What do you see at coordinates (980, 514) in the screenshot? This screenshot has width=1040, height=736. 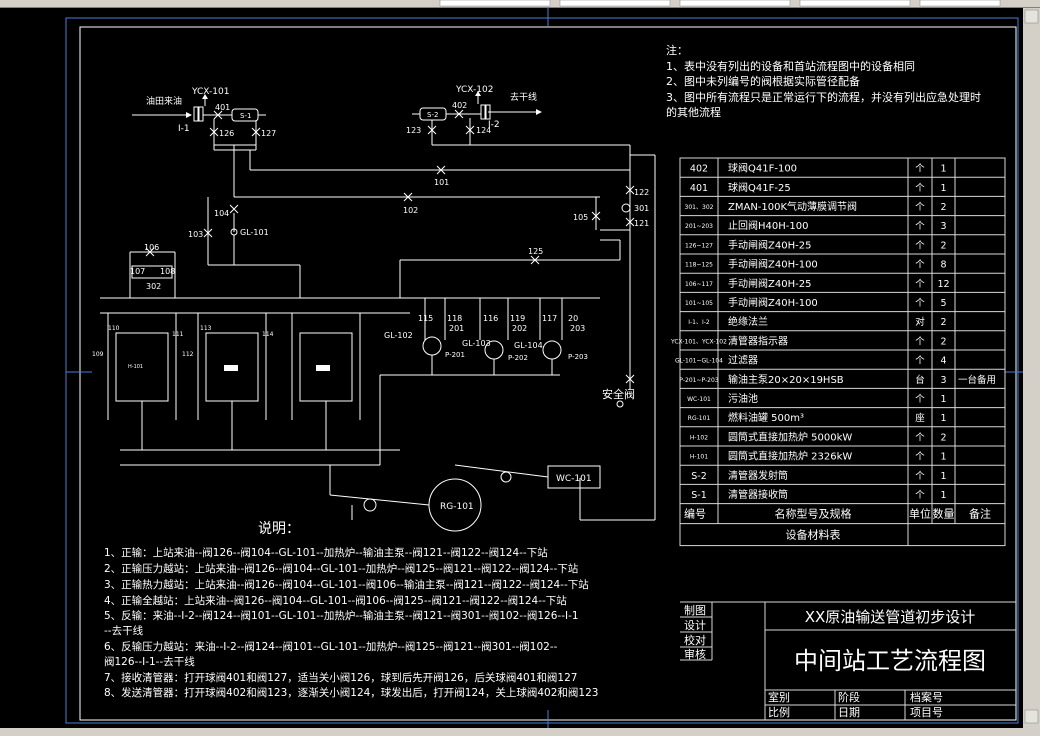 I see `table-header-remark: 备注` at bounding box center [980, 514].